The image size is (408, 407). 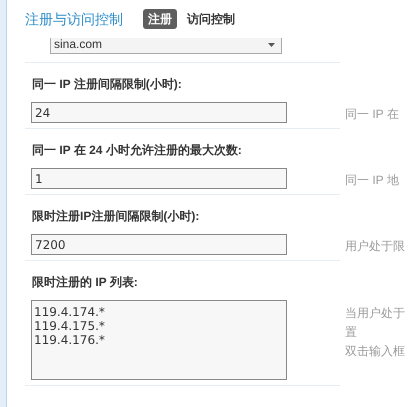 I want to click on setting-label: 限时注册IP注册间隔限制(小时):, so click(x=115, y=216).